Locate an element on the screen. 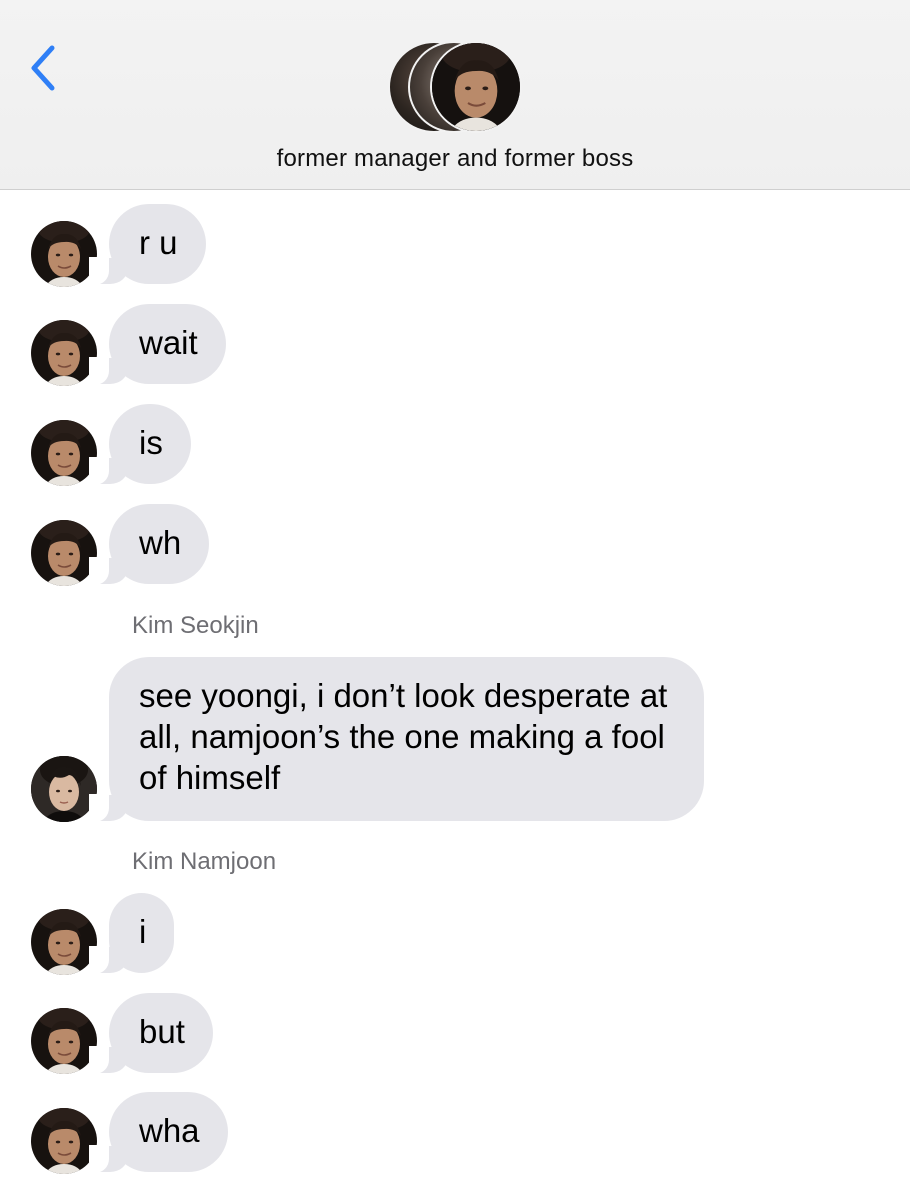 This screenshot has height=1200, width=910. message-bubble: r u is located at coordinates (147, 244).